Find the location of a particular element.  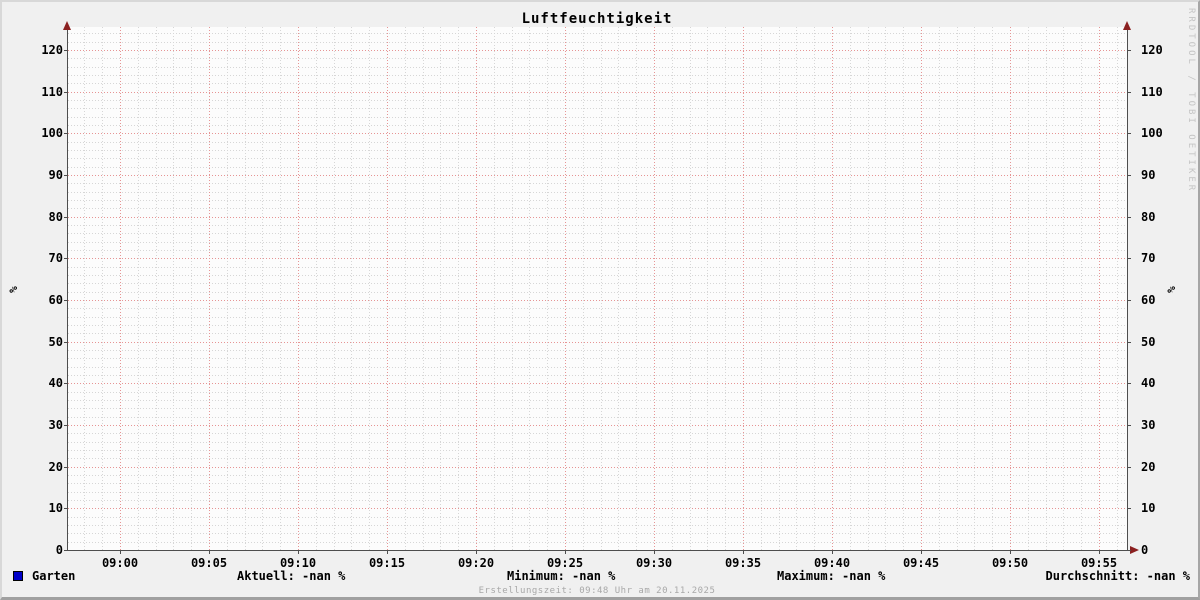

y-tick-label-right: 30 is located at coordinates (1148, 425).